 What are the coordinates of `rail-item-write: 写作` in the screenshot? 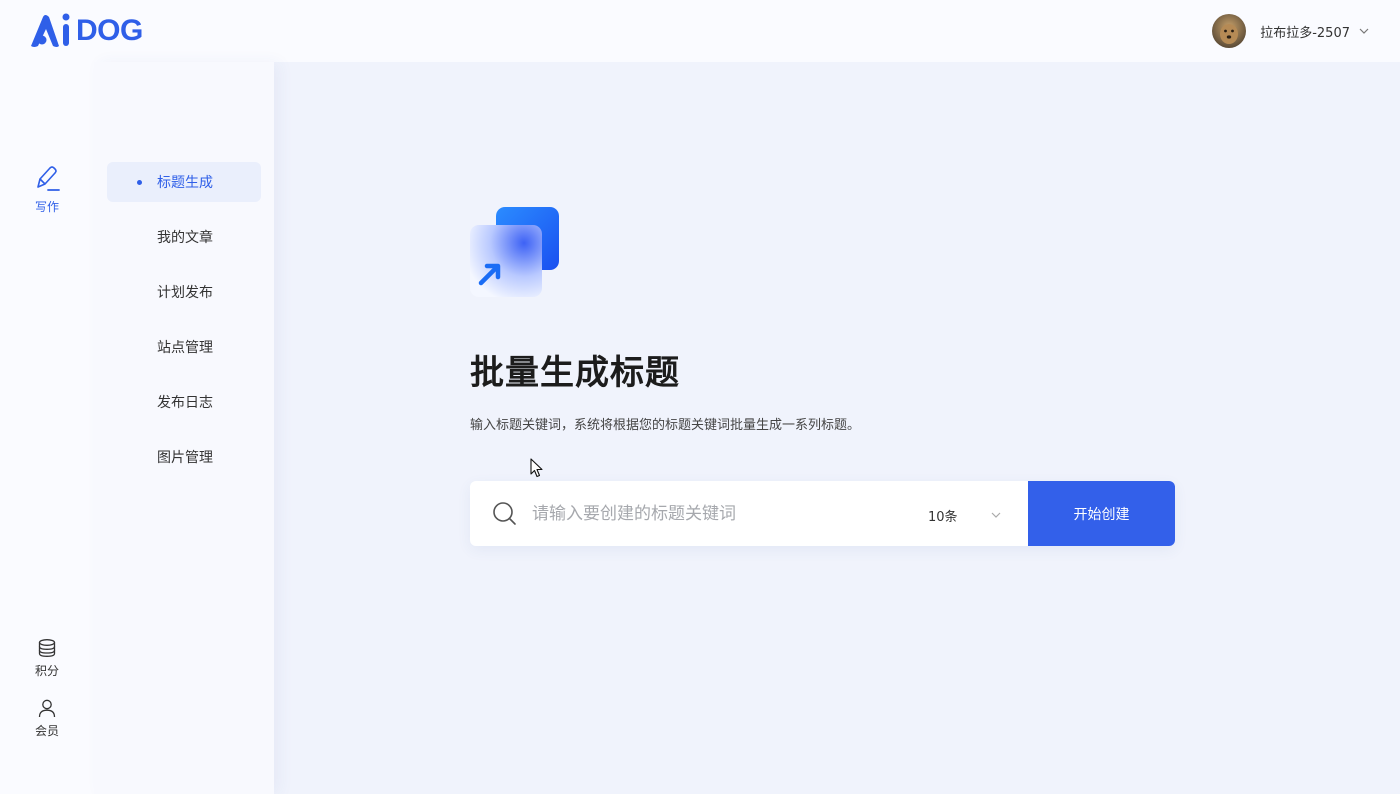 It's located at (47, 189).